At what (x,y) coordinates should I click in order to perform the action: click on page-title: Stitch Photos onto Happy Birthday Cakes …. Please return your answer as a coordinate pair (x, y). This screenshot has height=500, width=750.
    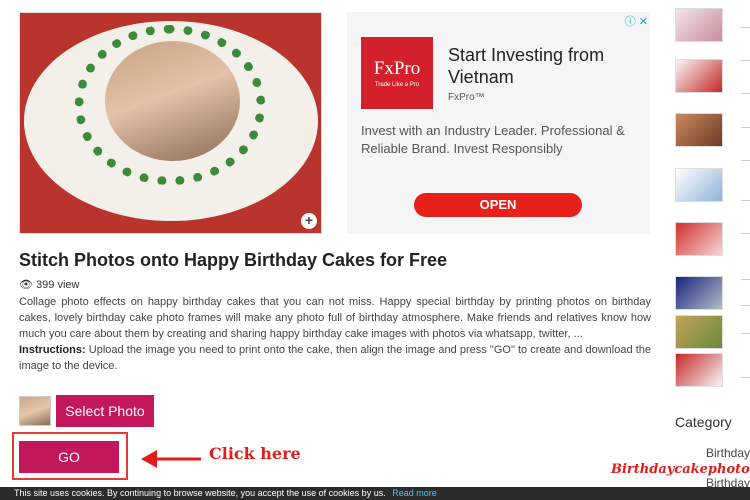
    Looking at the image, I should click on (233, 260).